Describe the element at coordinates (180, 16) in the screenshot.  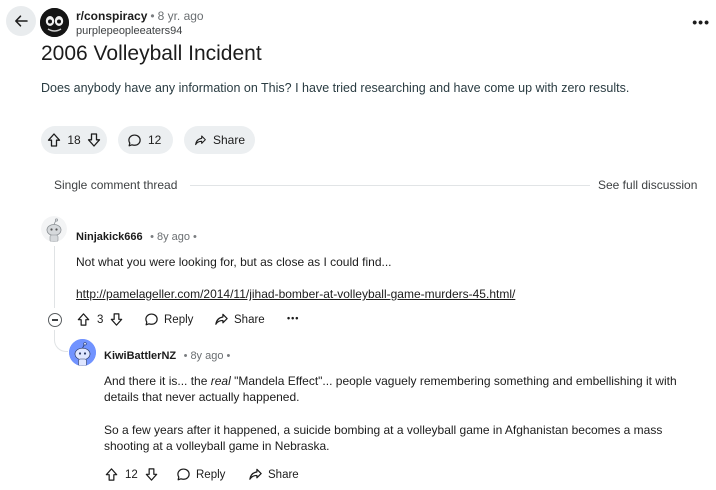
I see `post-age: 8 yr. ago` at that location.